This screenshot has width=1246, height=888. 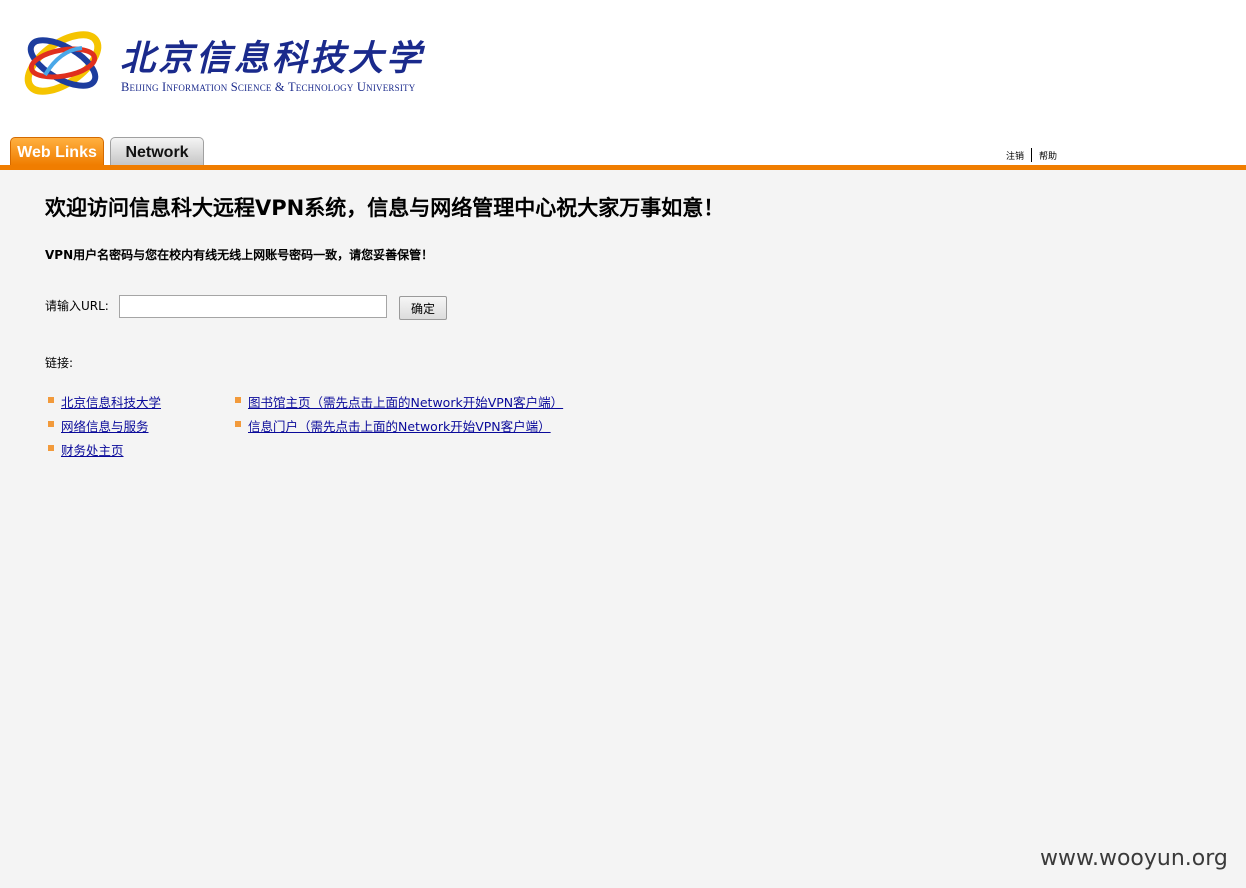 I want to click on link-item: 信息门户（需先点击上面的Network开始VPN客户端）, so click(x=391, y=425).